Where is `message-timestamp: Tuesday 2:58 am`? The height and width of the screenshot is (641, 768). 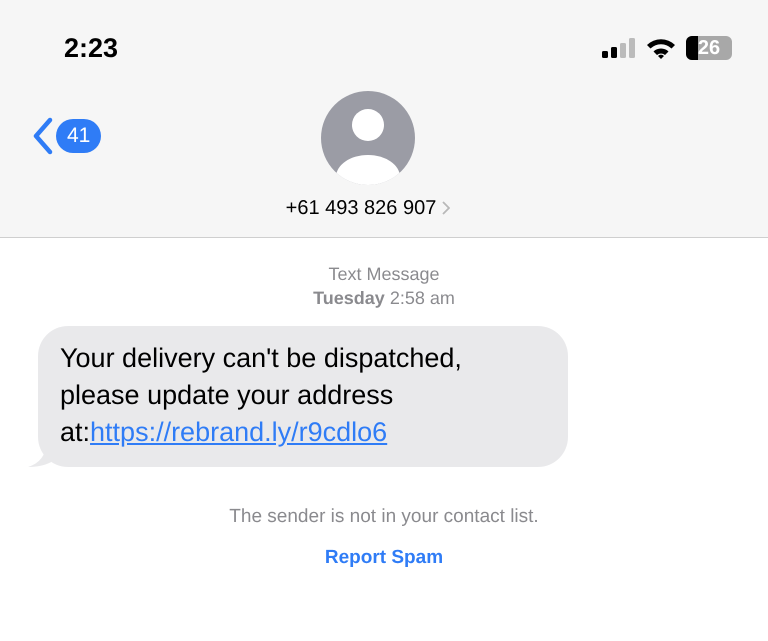
message-timestamp: Tuesday 2:58 am is located at coordinates (384, 298).